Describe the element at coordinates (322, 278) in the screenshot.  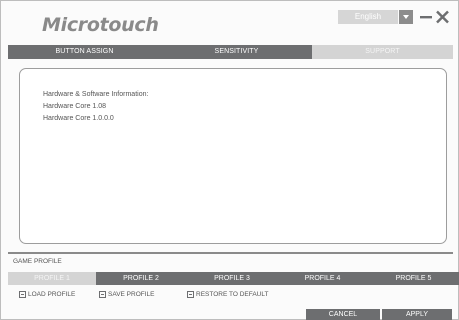
I see `tab-profile-4: PROFILE 4` at that location.